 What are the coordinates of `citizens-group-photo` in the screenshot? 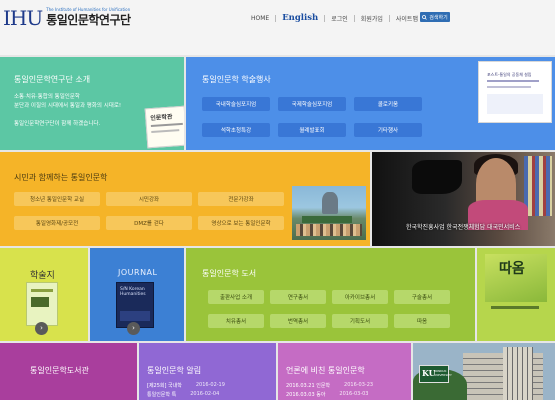 It's located at (329, 213).